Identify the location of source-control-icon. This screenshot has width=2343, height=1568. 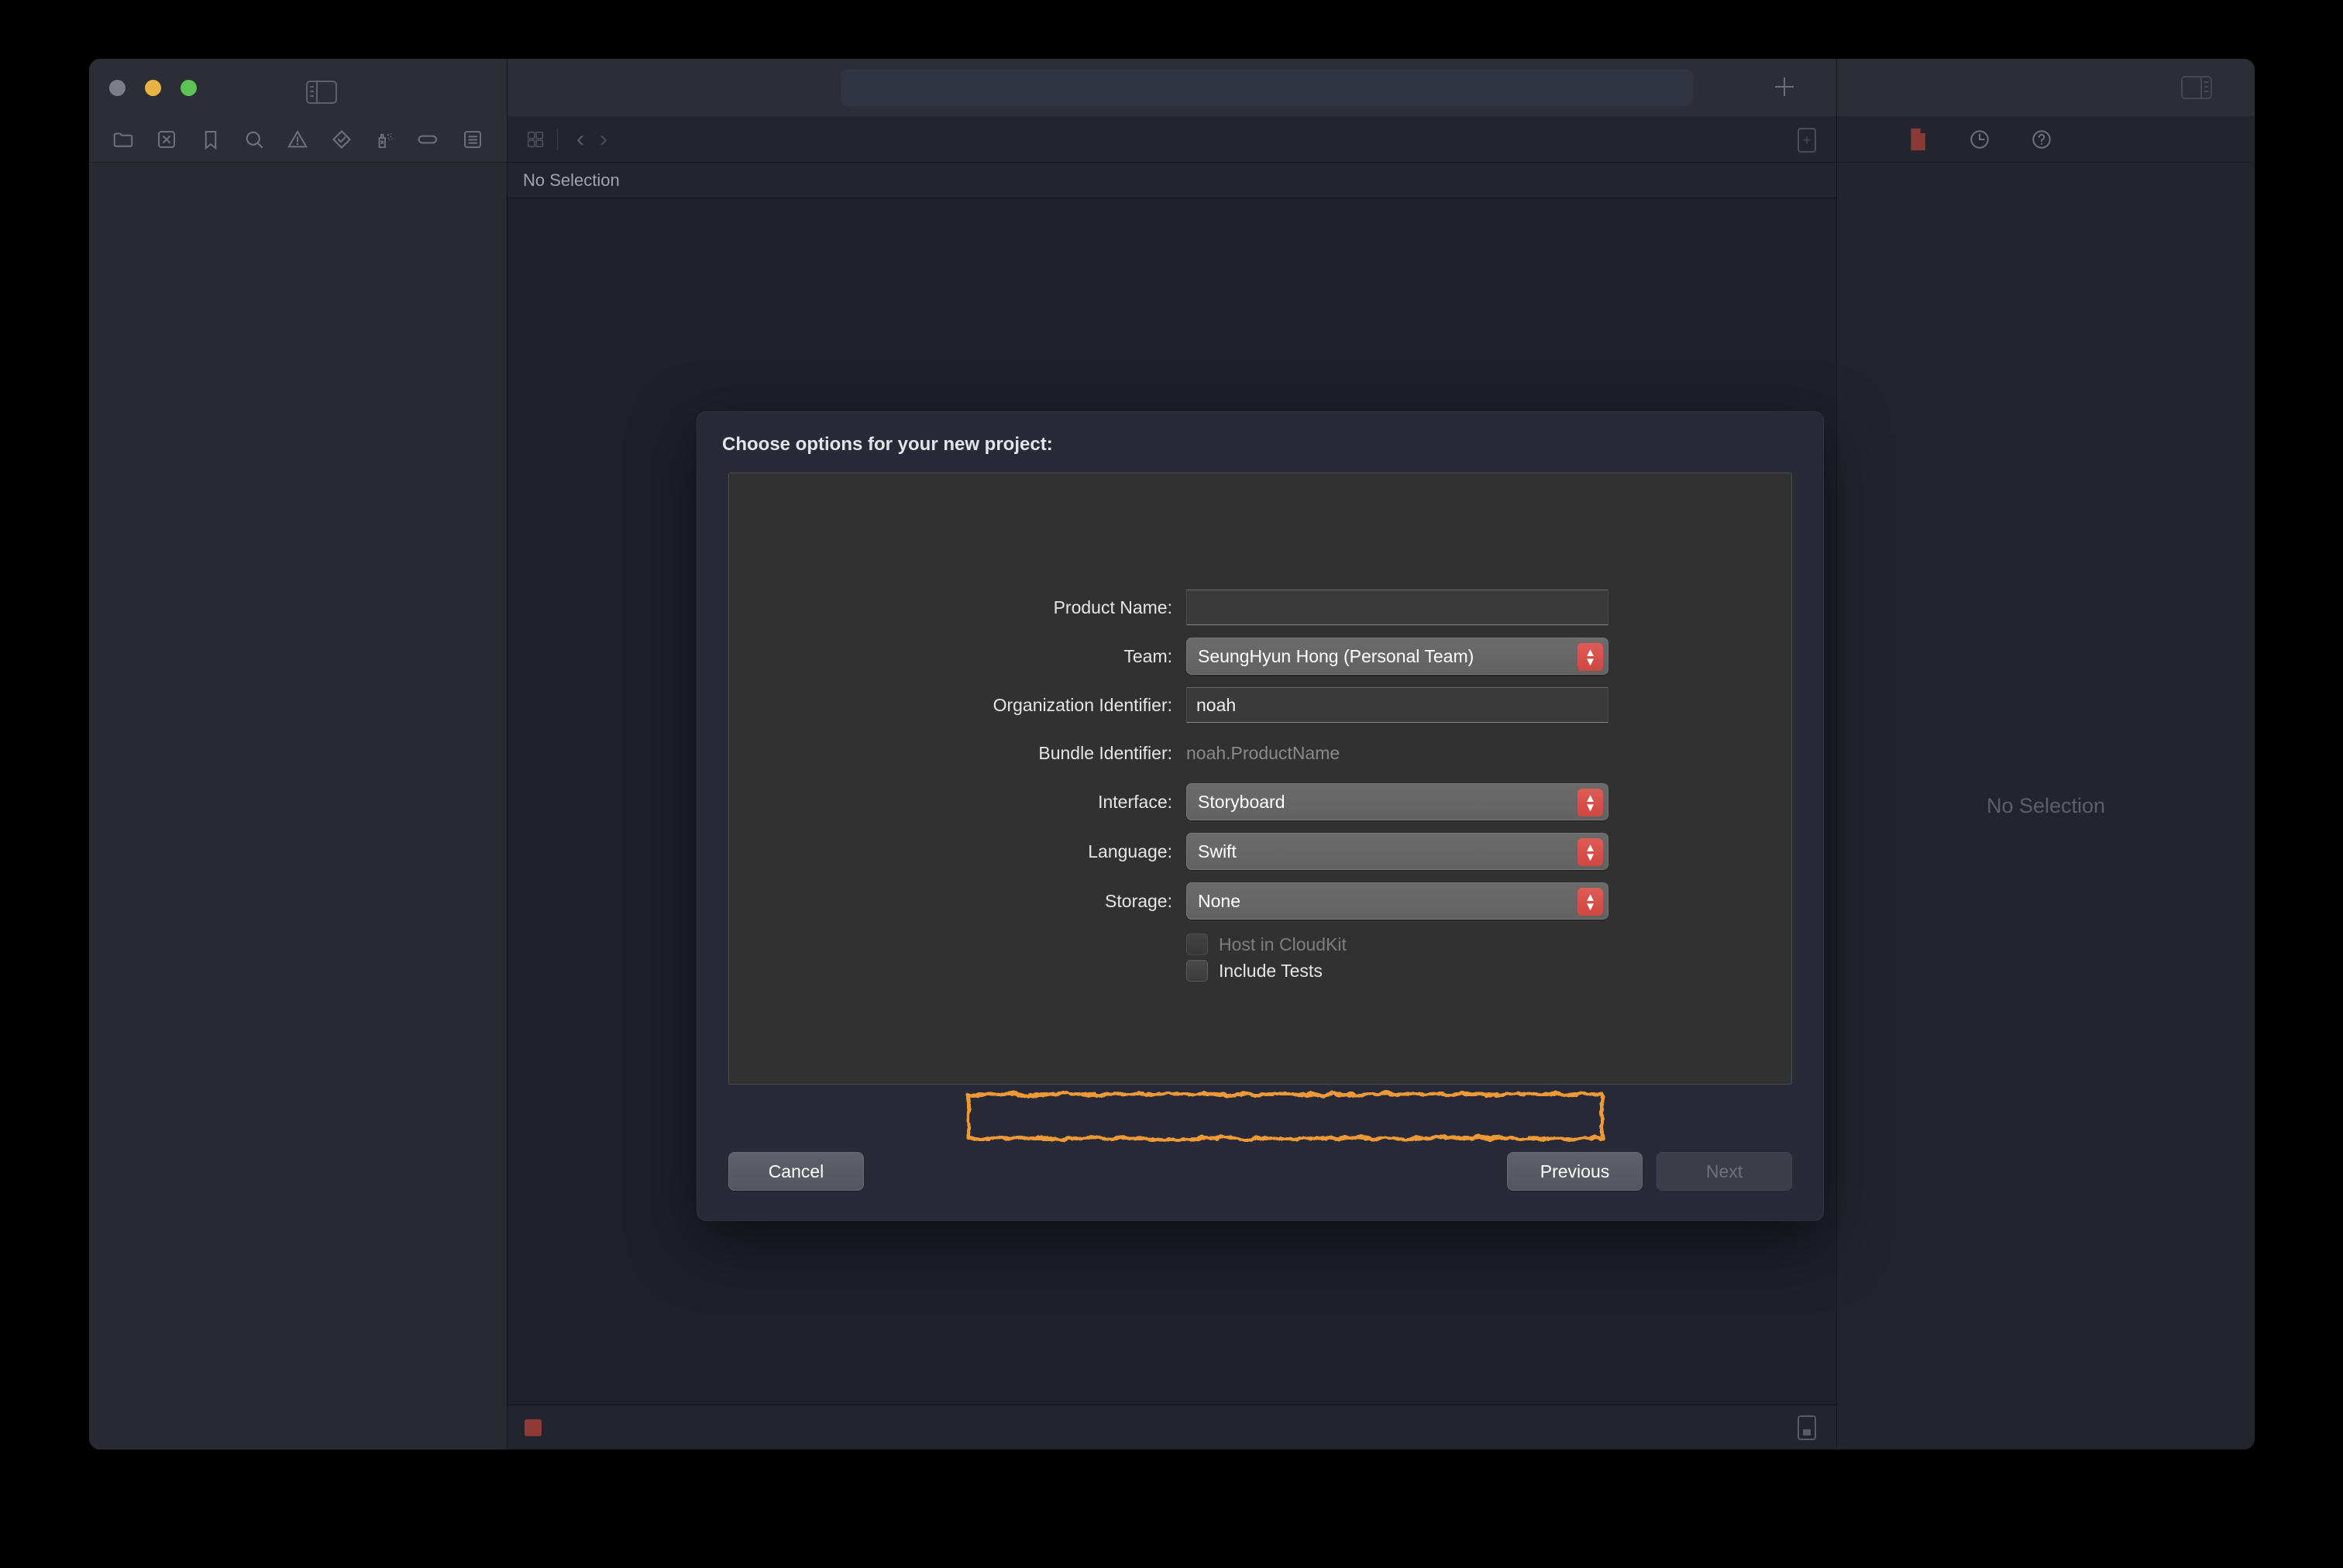
(166, 139).